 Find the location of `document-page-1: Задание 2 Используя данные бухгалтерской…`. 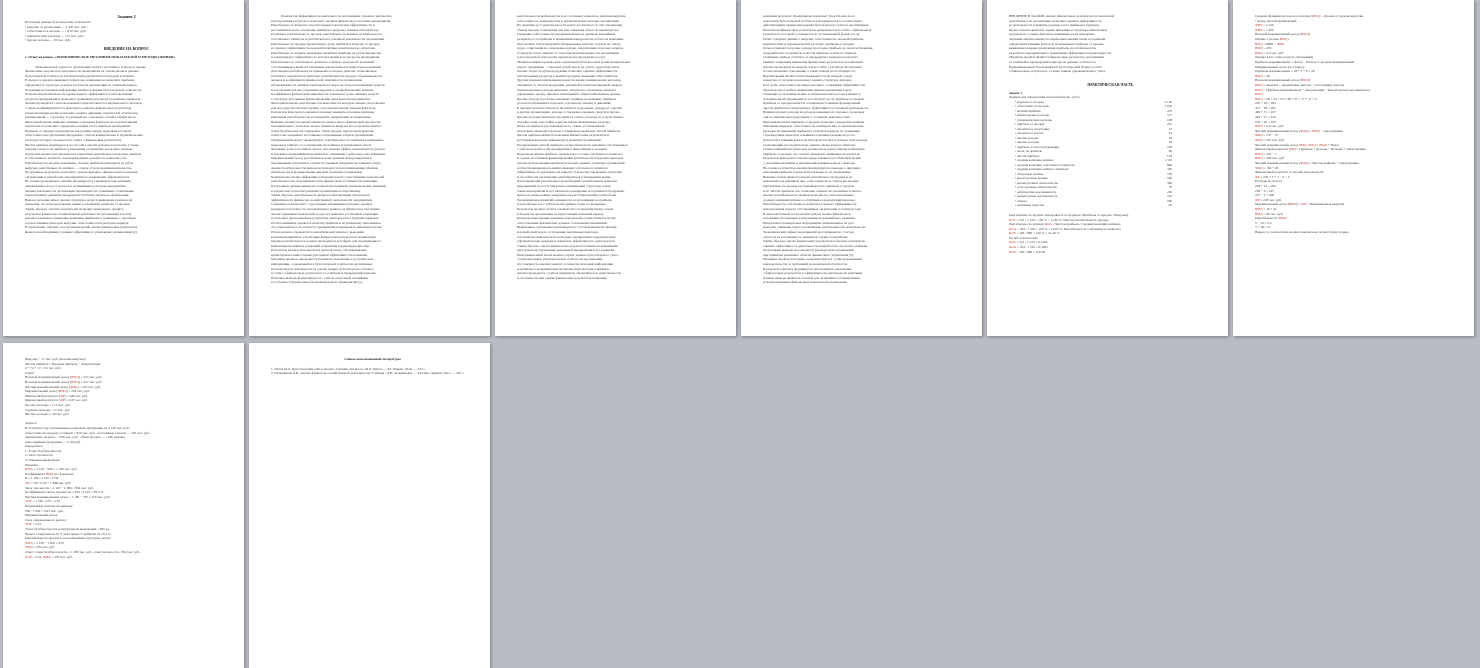

document-page-1: Задание 2 Используя данные бухгалтерской… is located at coordinates (123, 168).